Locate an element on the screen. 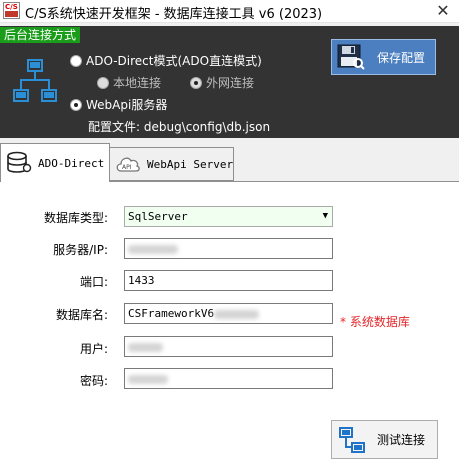  cloud-api-icon: API is located at coordinates (128, 164).